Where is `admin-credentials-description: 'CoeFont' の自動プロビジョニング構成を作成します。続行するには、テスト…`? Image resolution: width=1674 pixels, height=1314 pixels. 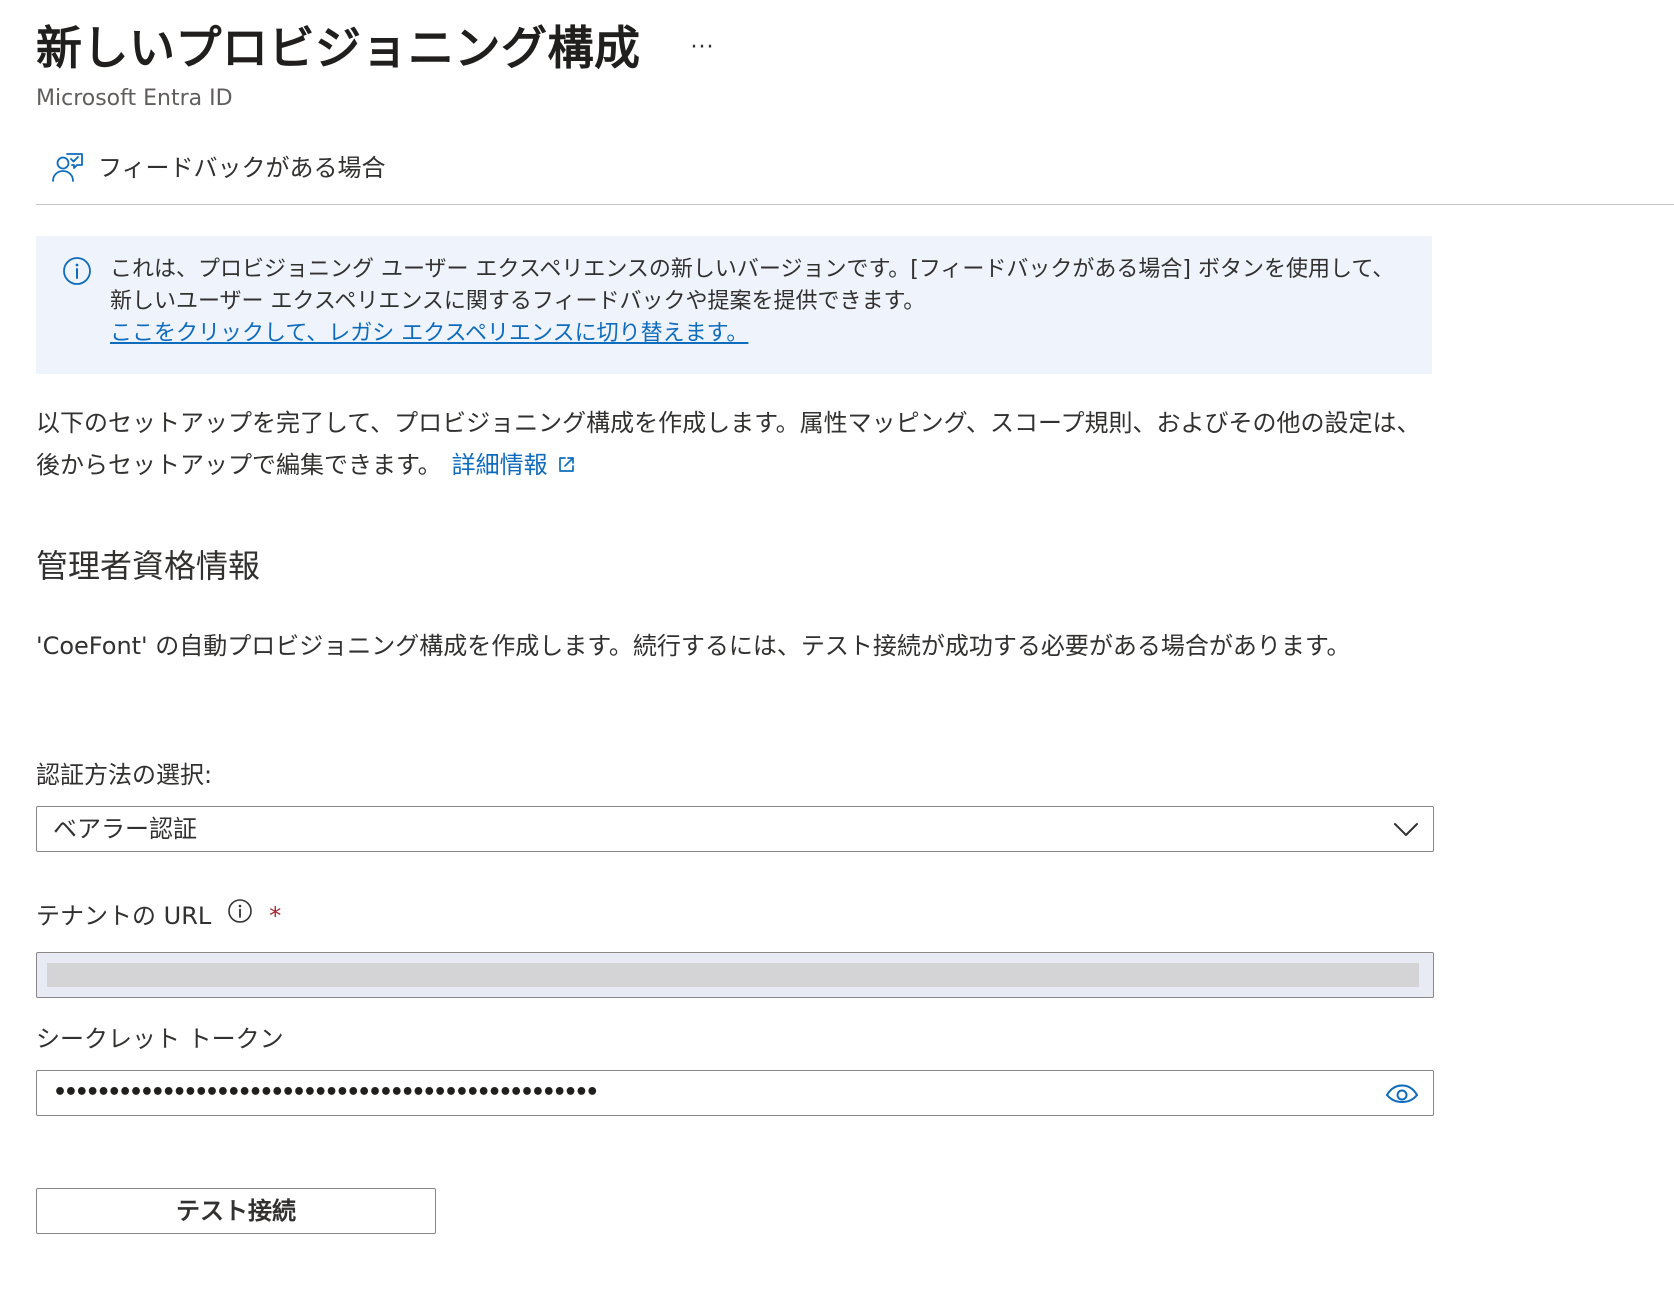 admin-credentials-description: 'CoeFont' の自動プロビジョニング構成を作成します。続行するには、テスト… is located at coordinates (693, 646).